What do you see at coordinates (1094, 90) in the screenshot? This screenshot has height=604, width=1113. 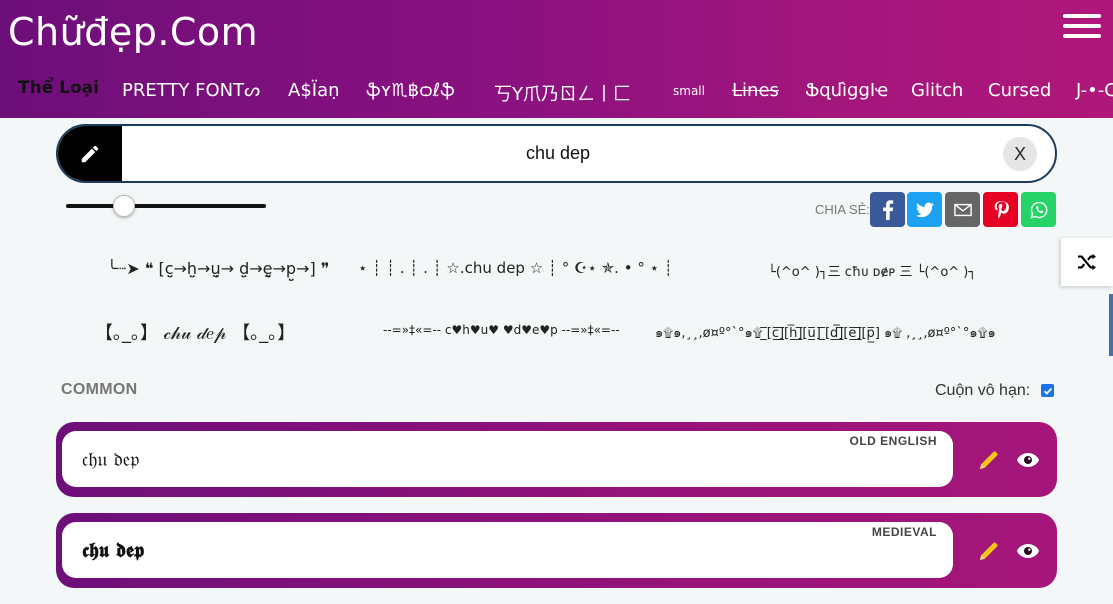 I see `category-tab-more: J-•-C` at bounding box center [1094, 90].